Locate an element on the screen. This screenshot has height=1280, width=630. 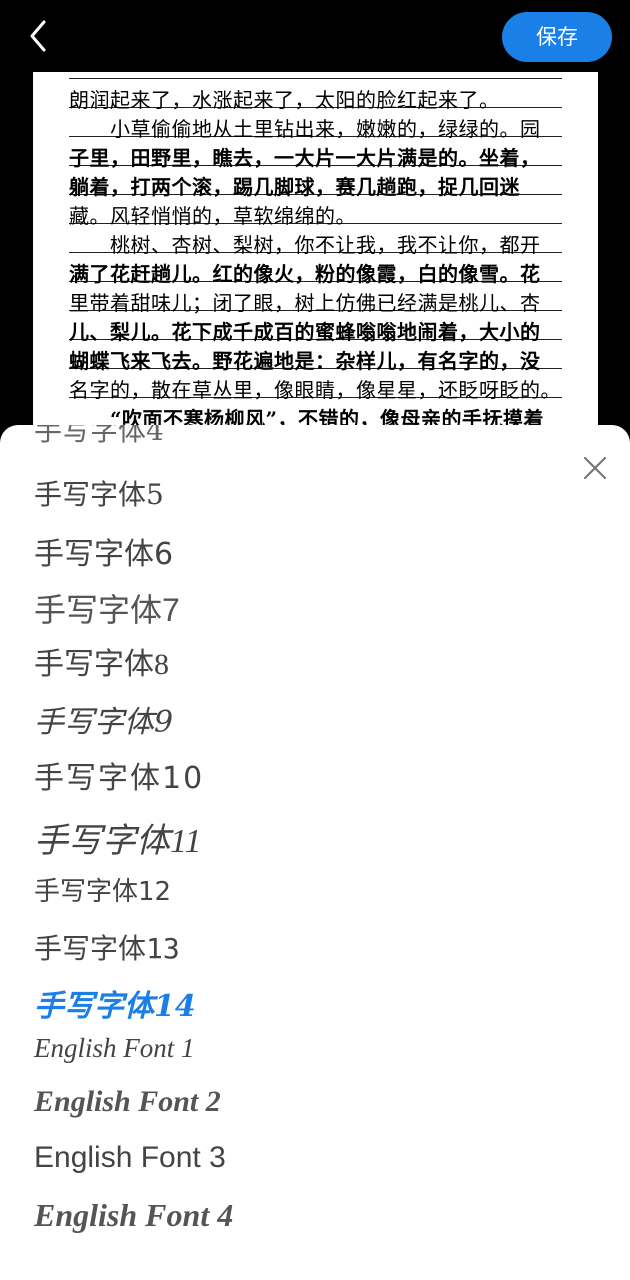
font-item-selected: 手写字体14 is located at coordinates (115, 1003).